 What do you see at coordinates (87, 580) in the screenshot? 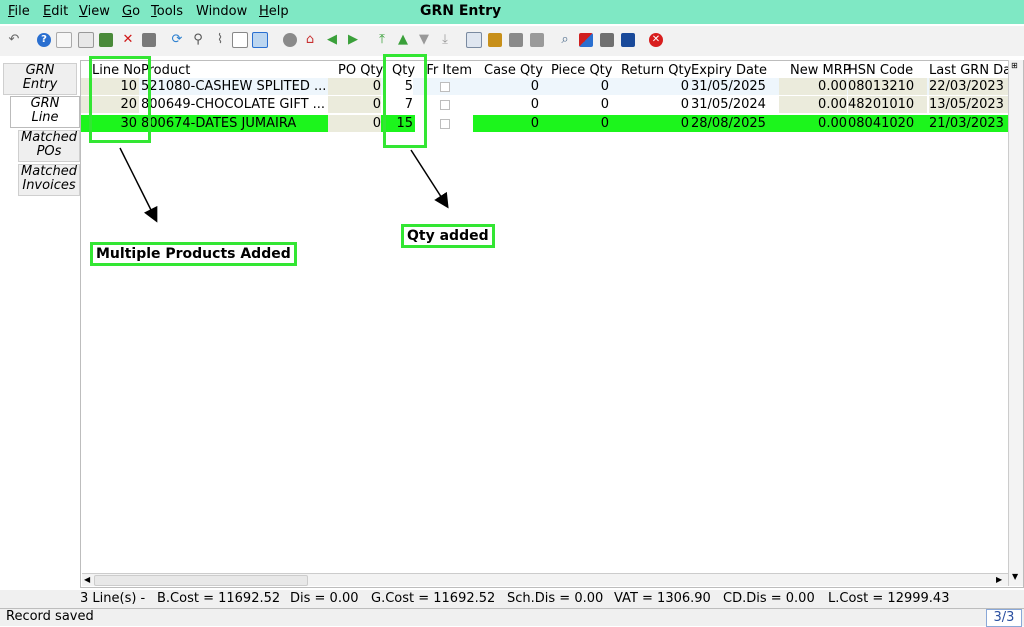
I see `scroll-left-icon: ◀` at bounding box center [87, 580].